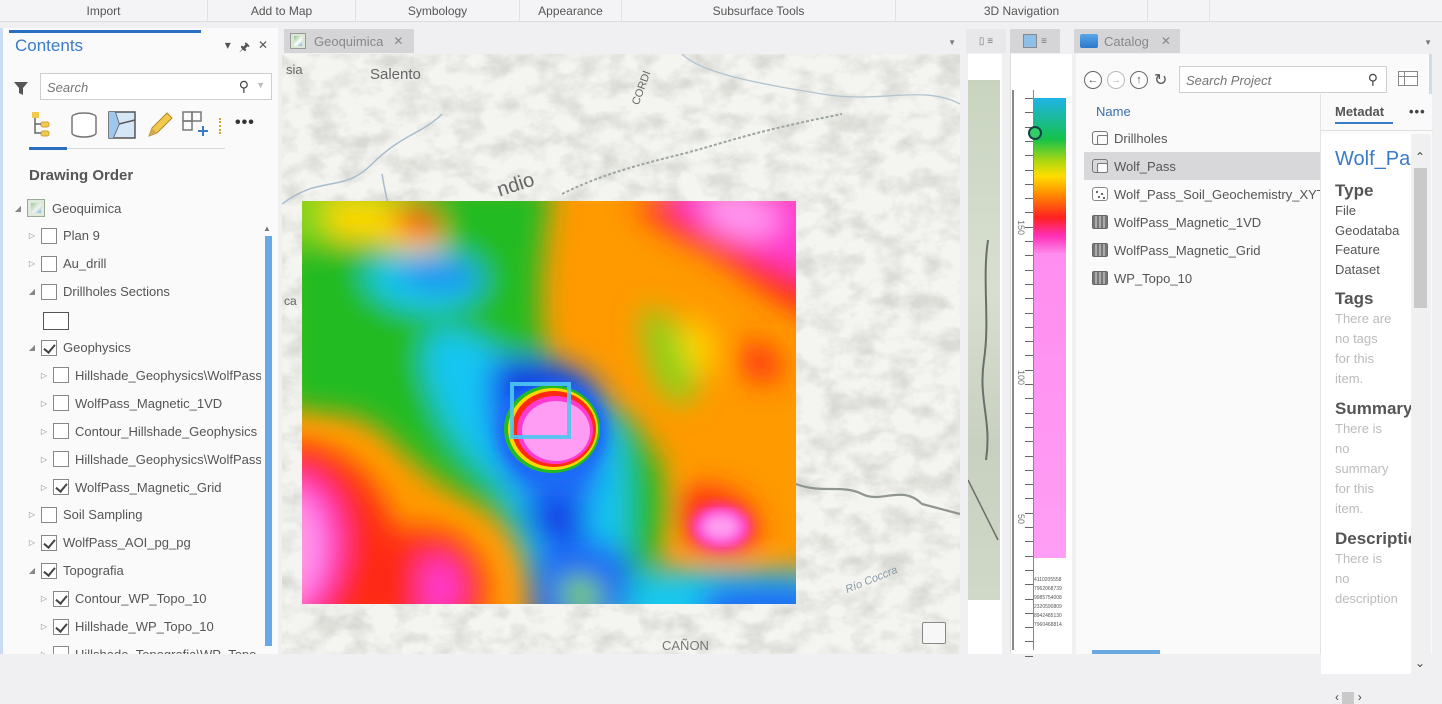 The height and width of the screenshot is (704, 1442). What do you see at coordinates (130, 487) in the screenshot?
I see `layer-node: ▷ WolfPass_Magnetic_Grid` at bounding box center [130, 487].